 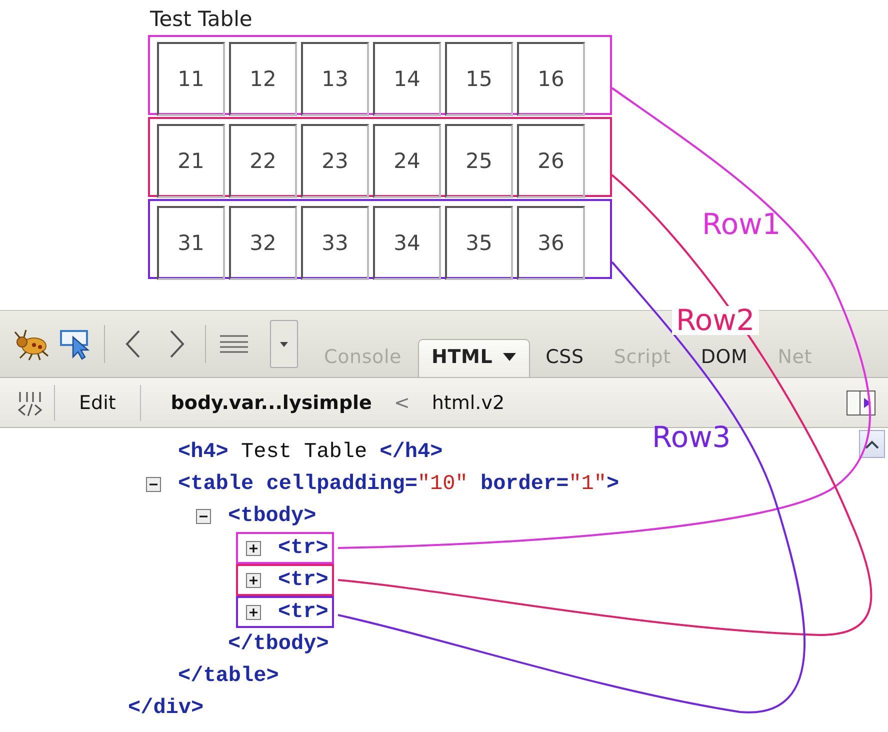 What do you see at coordinates (551, 79) in the screenshot?
I see `table-cell: 16` at bounding box center [551, 79].